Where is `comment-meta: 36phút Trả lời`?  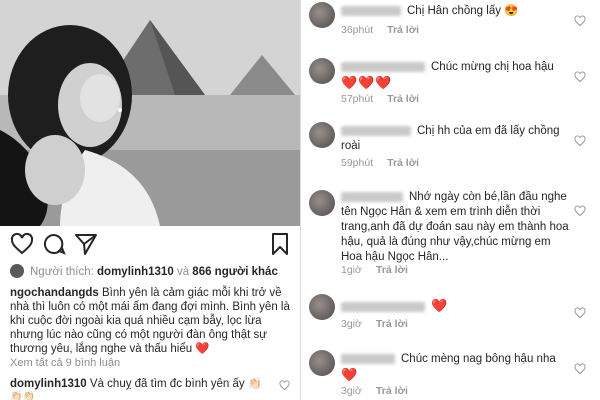 comment-meta: 36phút Trả lời is located at coordinates (380, 30).